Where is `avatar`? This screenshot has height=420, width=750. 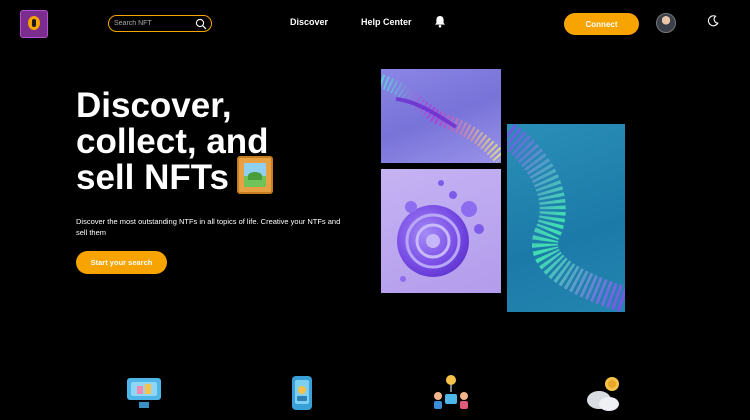 avatar is located at coordinates (666, 23).